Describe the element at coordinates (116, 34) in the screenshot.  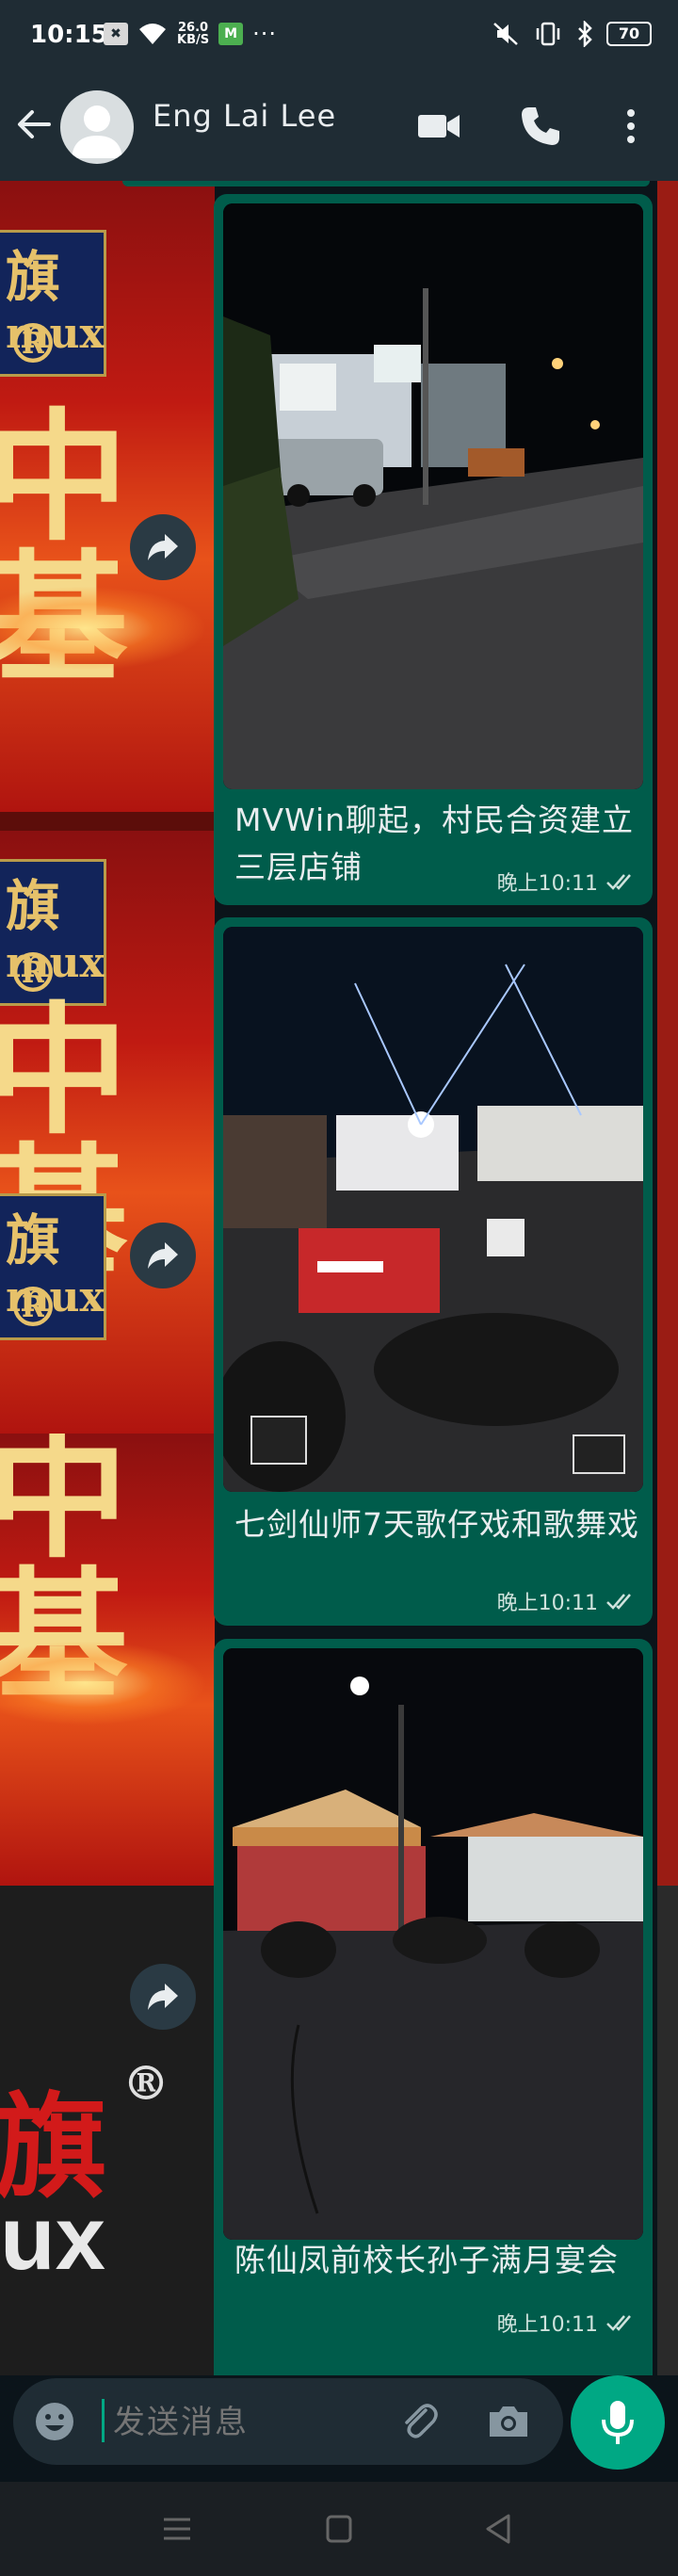
I see `notification-icon: ✖` at that location.